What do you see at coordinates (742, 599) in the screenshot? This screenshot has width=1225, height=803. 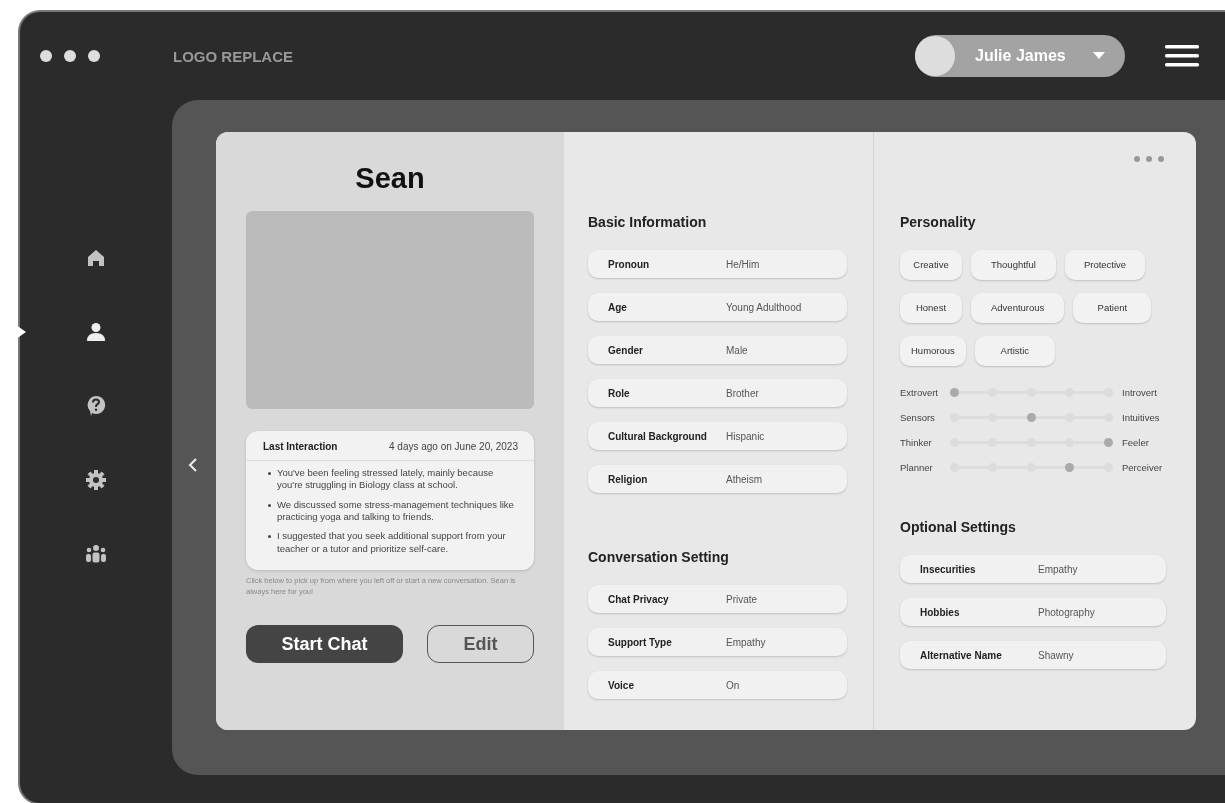 I see `field-value: Private` at bounding box center [742, 599].